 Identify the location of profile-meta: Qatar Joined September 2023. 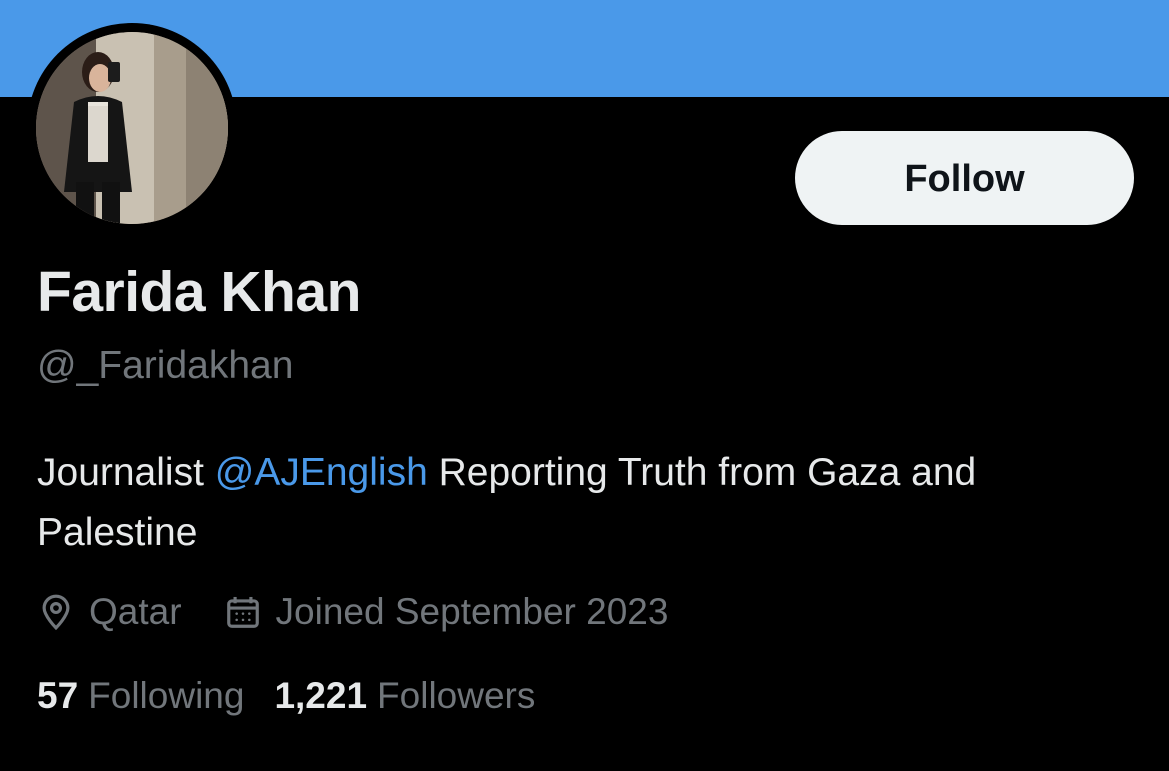
(352, 612).